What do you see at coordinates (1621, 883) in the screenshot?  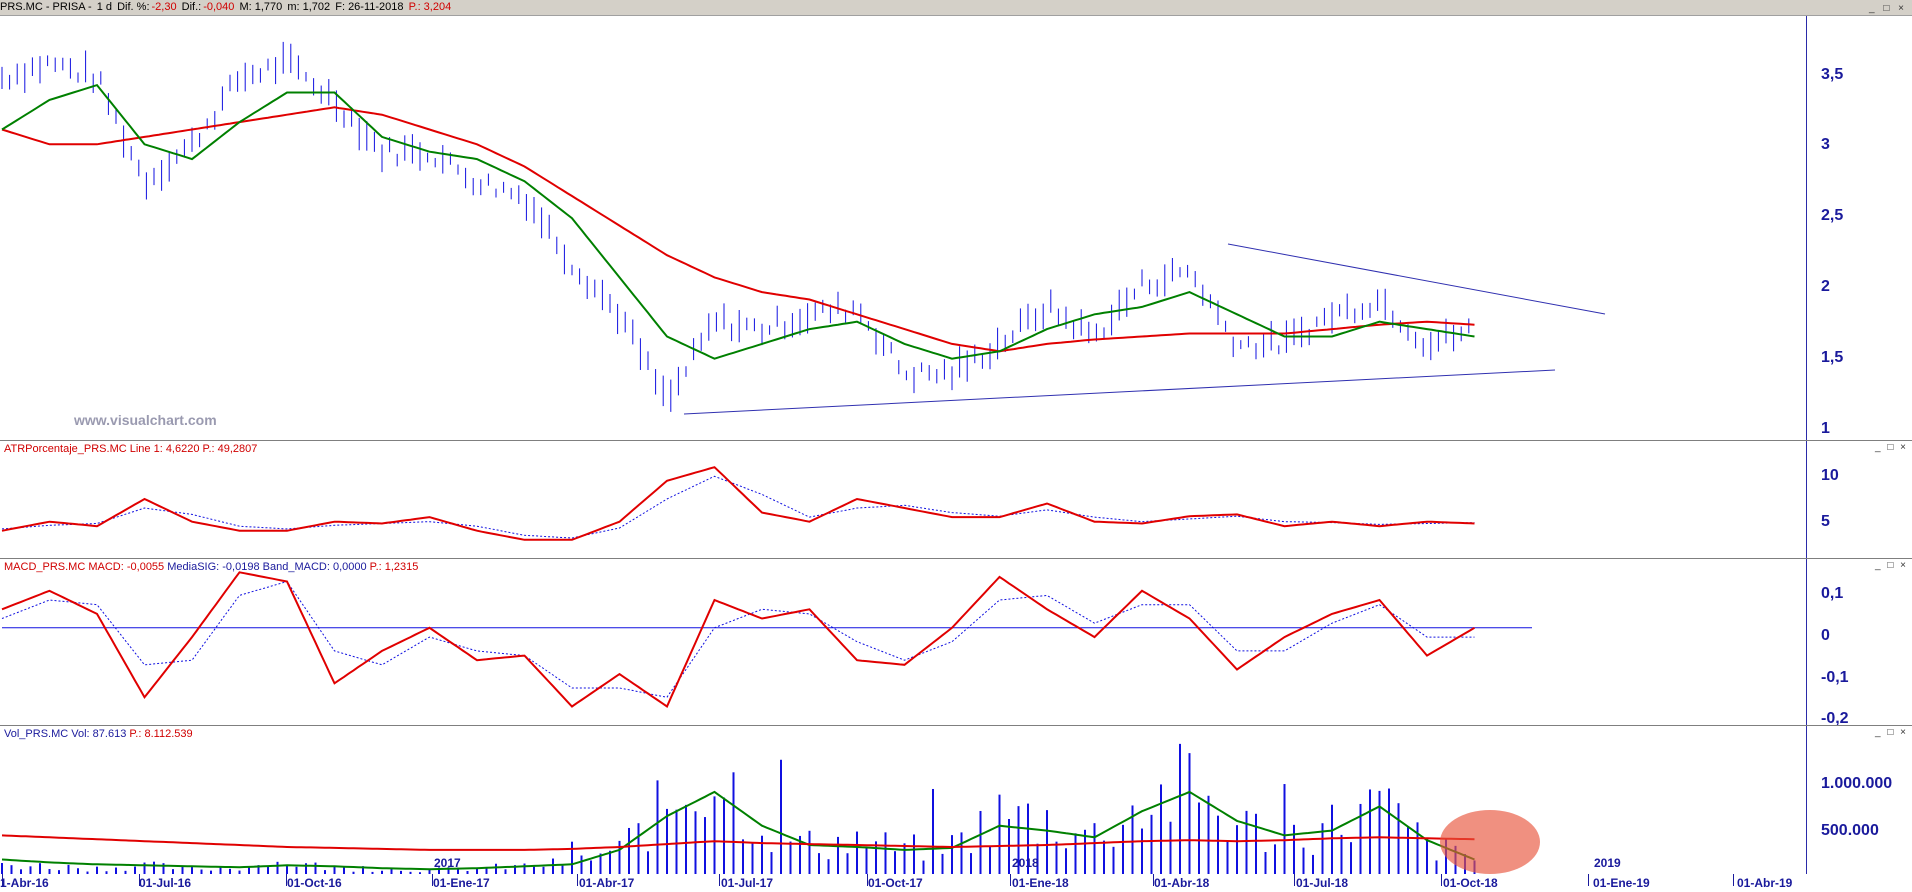 I see `x-axis-label: 01-Ene-19` at bounding box center [1621, 883].